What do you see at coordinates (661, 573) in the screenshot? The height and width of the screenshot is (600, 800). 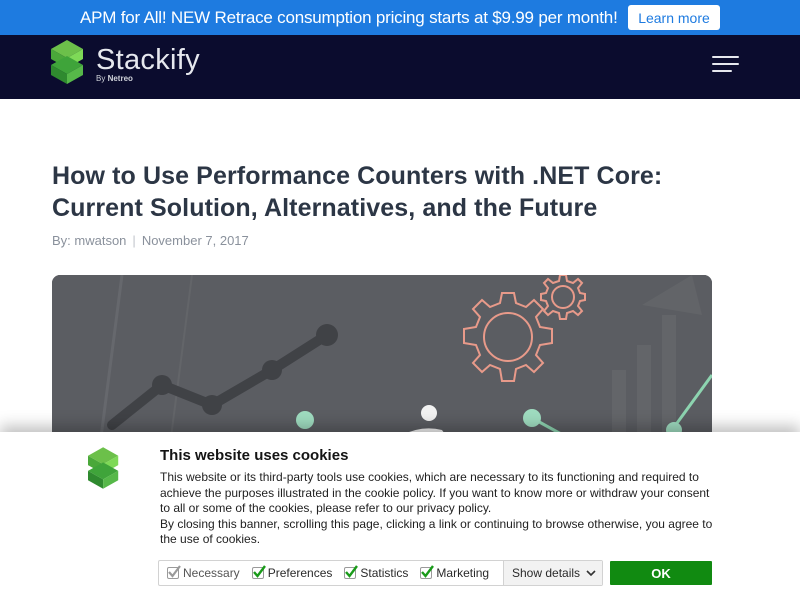 I see `ok-button: OK` at bounding box center [661, 573].